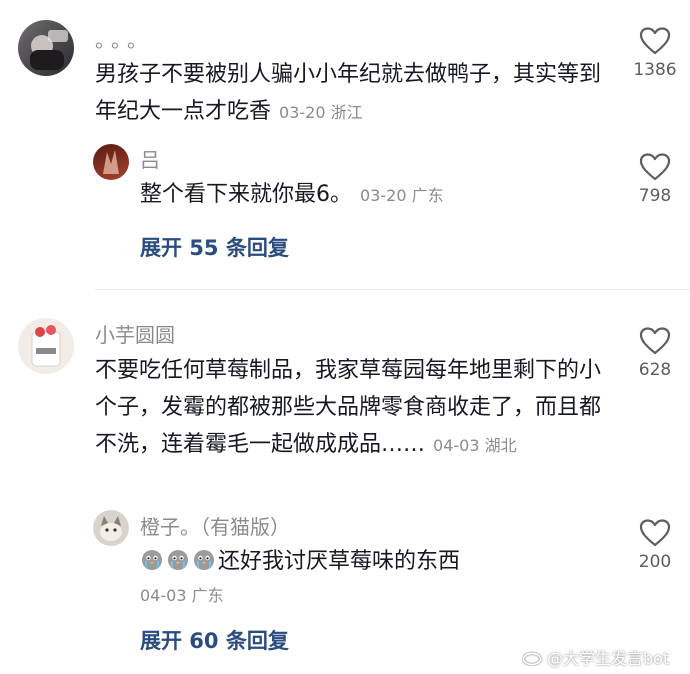  What do you see at coordinates (655, 70) in the screenshot?
I see `like-count: 1386` at bounding box center [655, 70].